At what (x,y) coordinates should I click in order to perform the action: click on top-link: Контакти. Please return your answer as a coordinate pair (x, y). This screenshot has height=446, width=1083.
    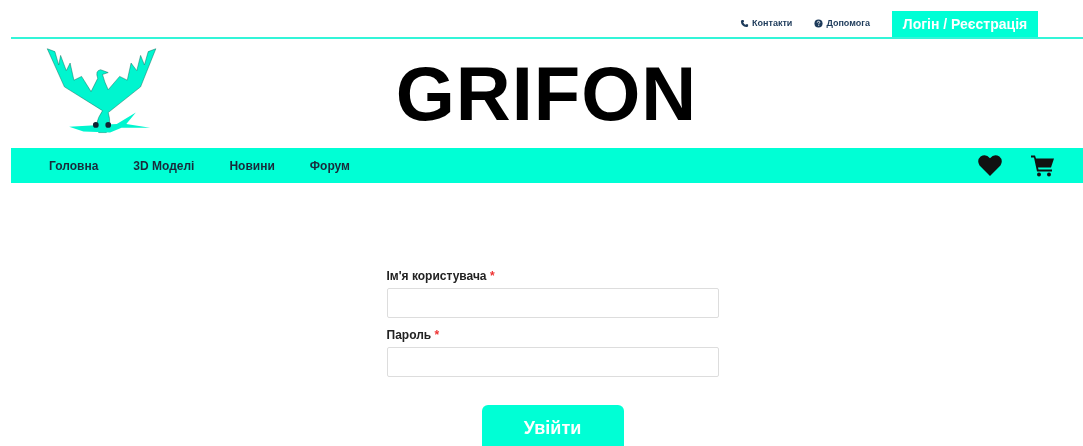
    Looking at the image, I should click on (766, 23).